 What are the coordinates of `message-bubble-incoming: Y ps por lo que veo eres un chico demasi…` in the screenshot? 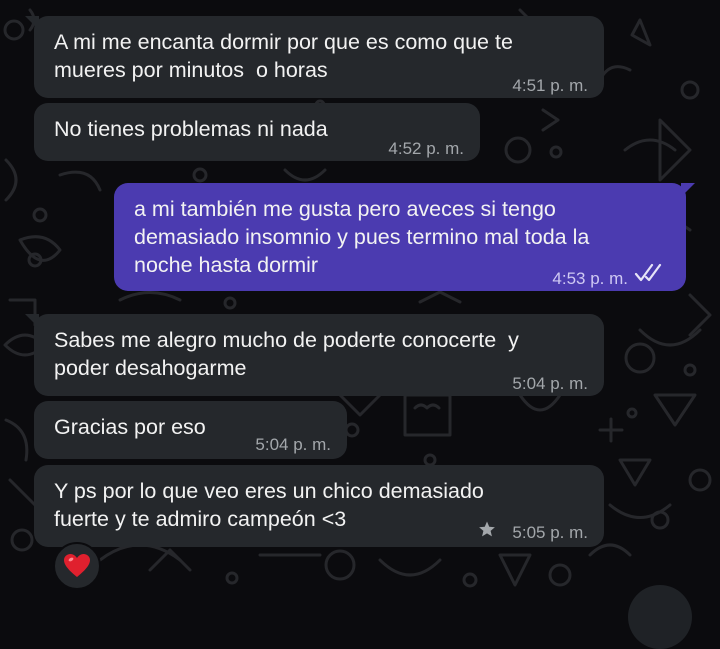 It's located at (319, 506).